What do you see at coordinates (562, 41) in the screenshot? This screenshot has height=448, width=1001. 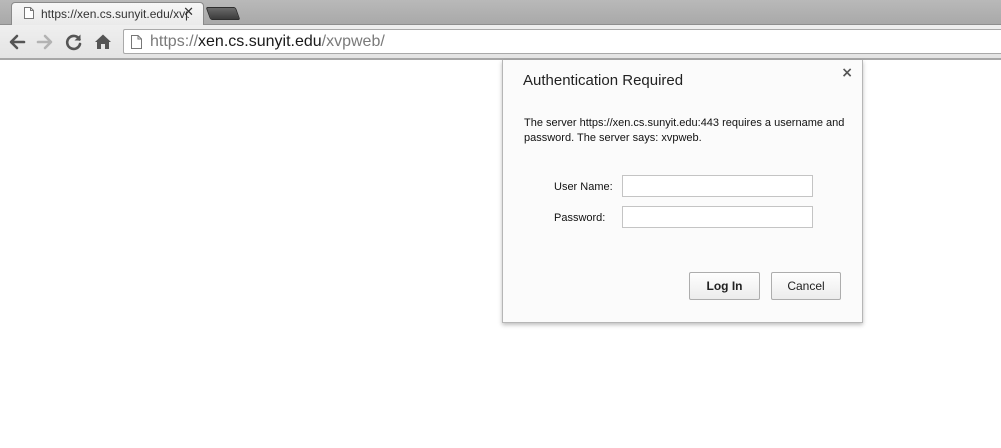 I see `address-bar: https://xen.cs.sunyit.edu/xvpweb/` at bounding box center [562, 41].